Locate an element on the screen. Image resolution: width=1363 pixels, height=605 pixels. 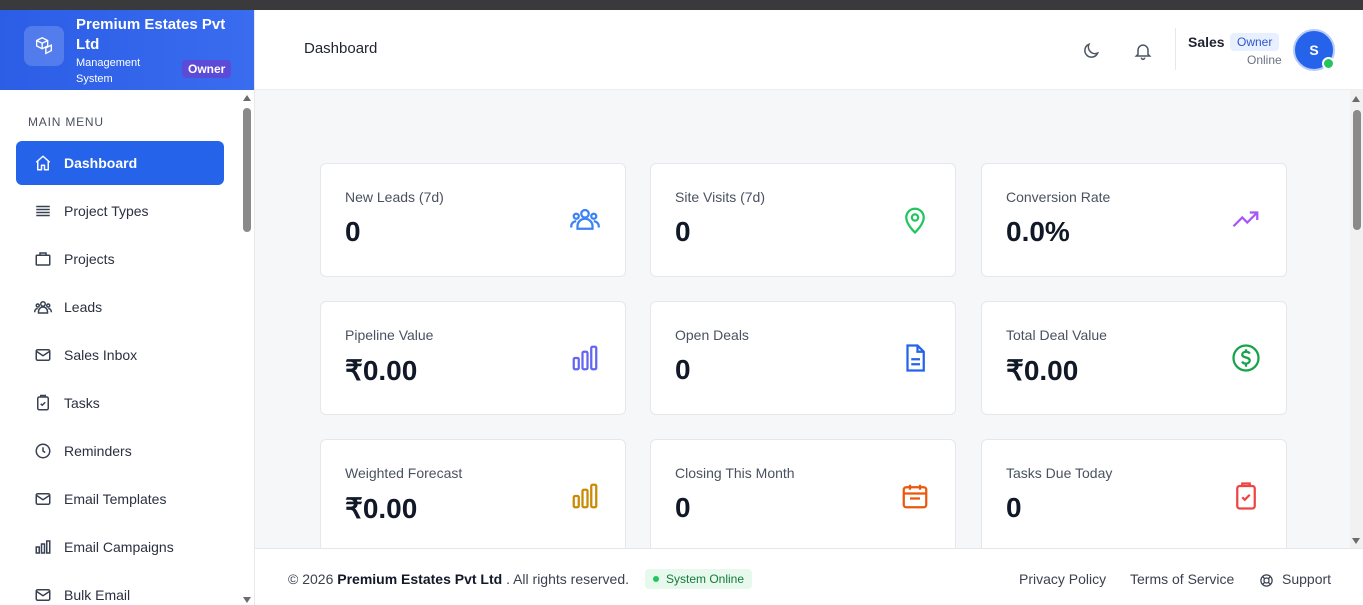
stat-label: New Leads (7d) is located at coordinates (394, 197).